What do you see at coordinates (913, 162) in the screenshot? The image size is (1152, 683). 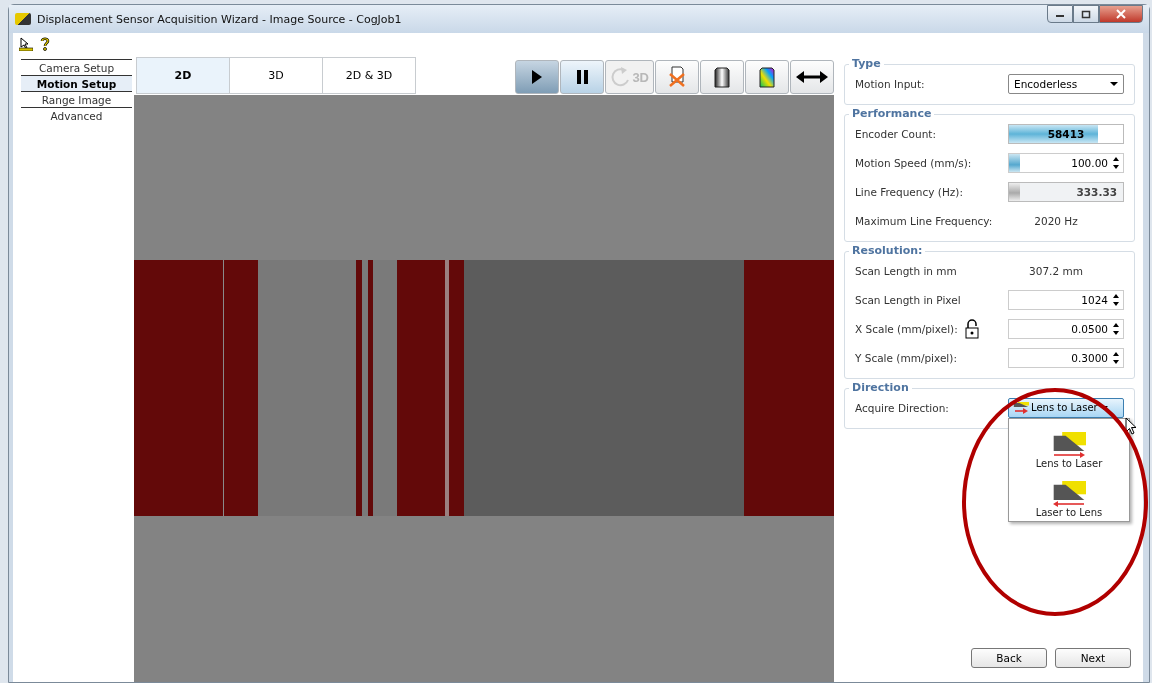 I see `field-label: Motion Speed (mm/s):` at bounding box center [913, 162].